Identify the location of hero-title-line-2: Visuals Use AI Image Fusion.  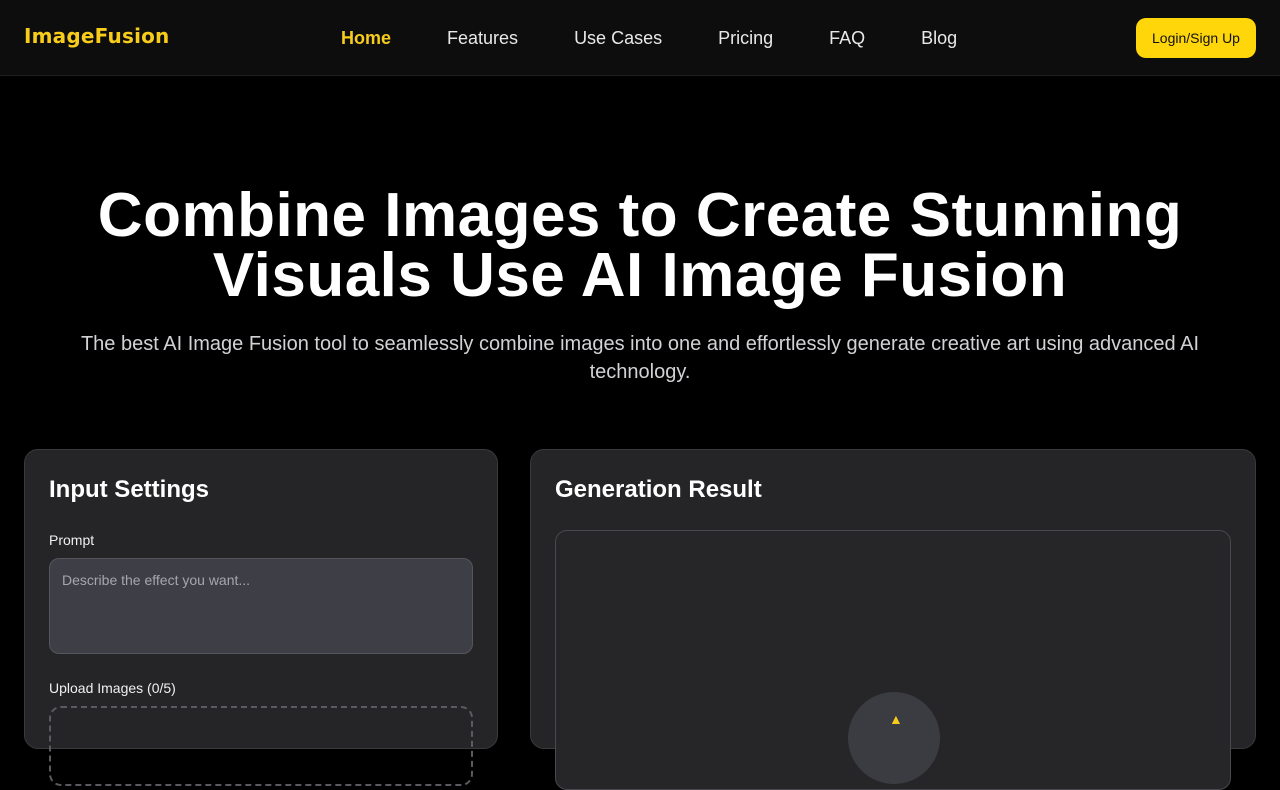
(640, 275).